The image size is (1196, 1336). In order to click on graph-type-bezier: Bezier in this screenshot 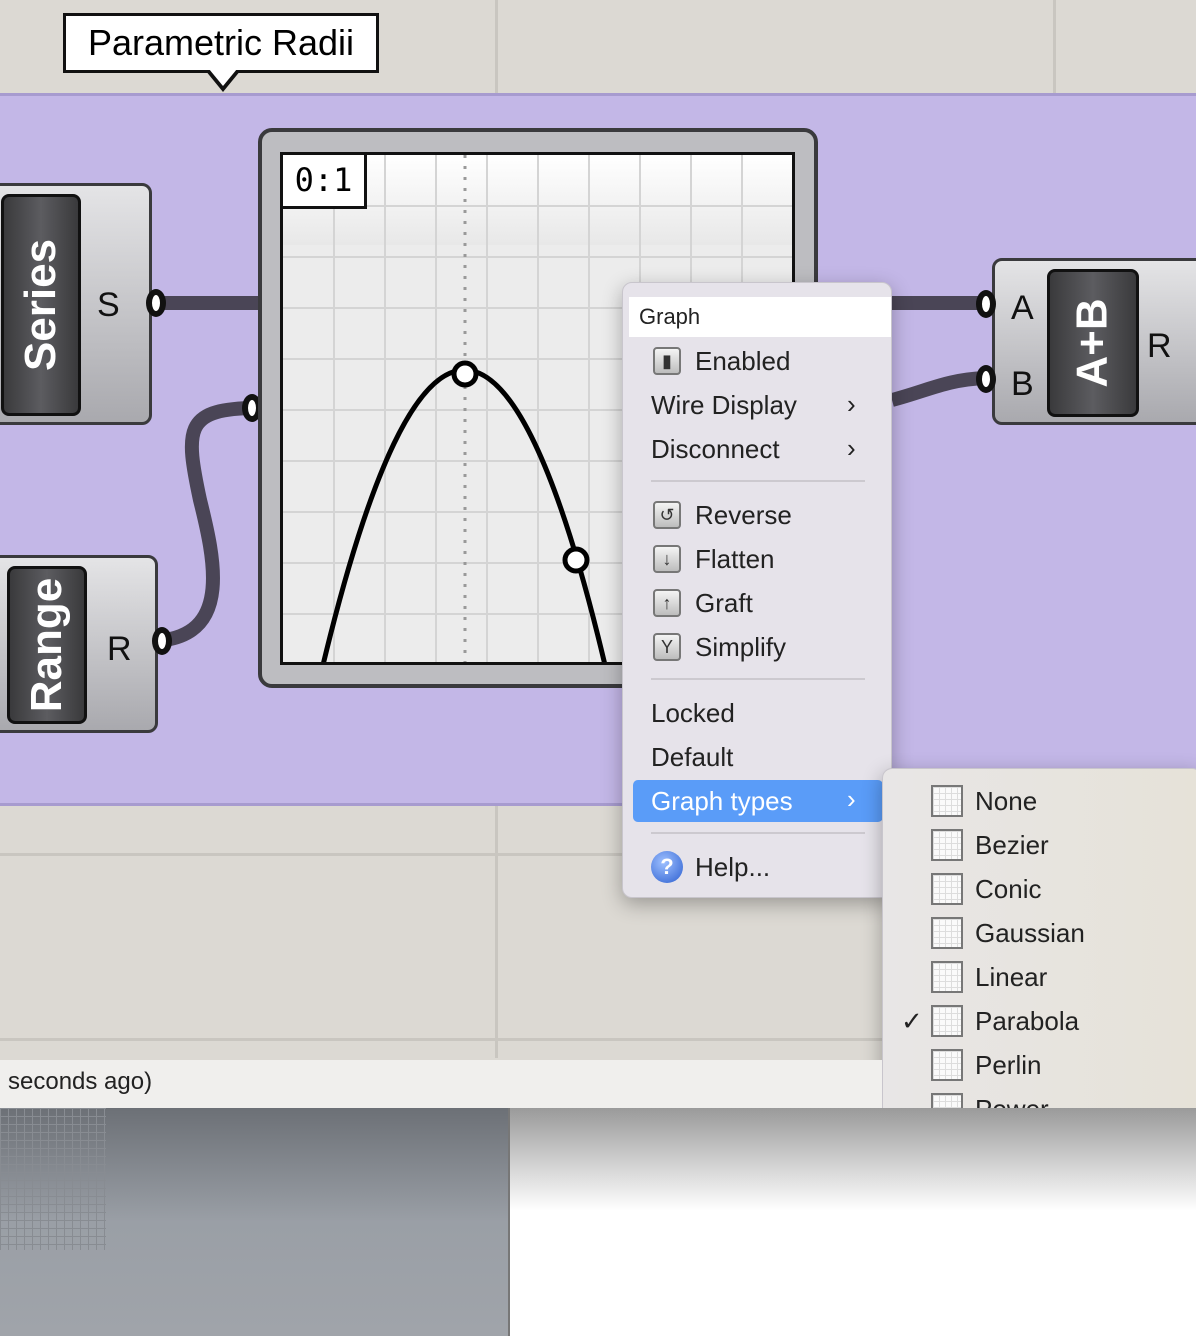, I will do `click(1012, 845)`.